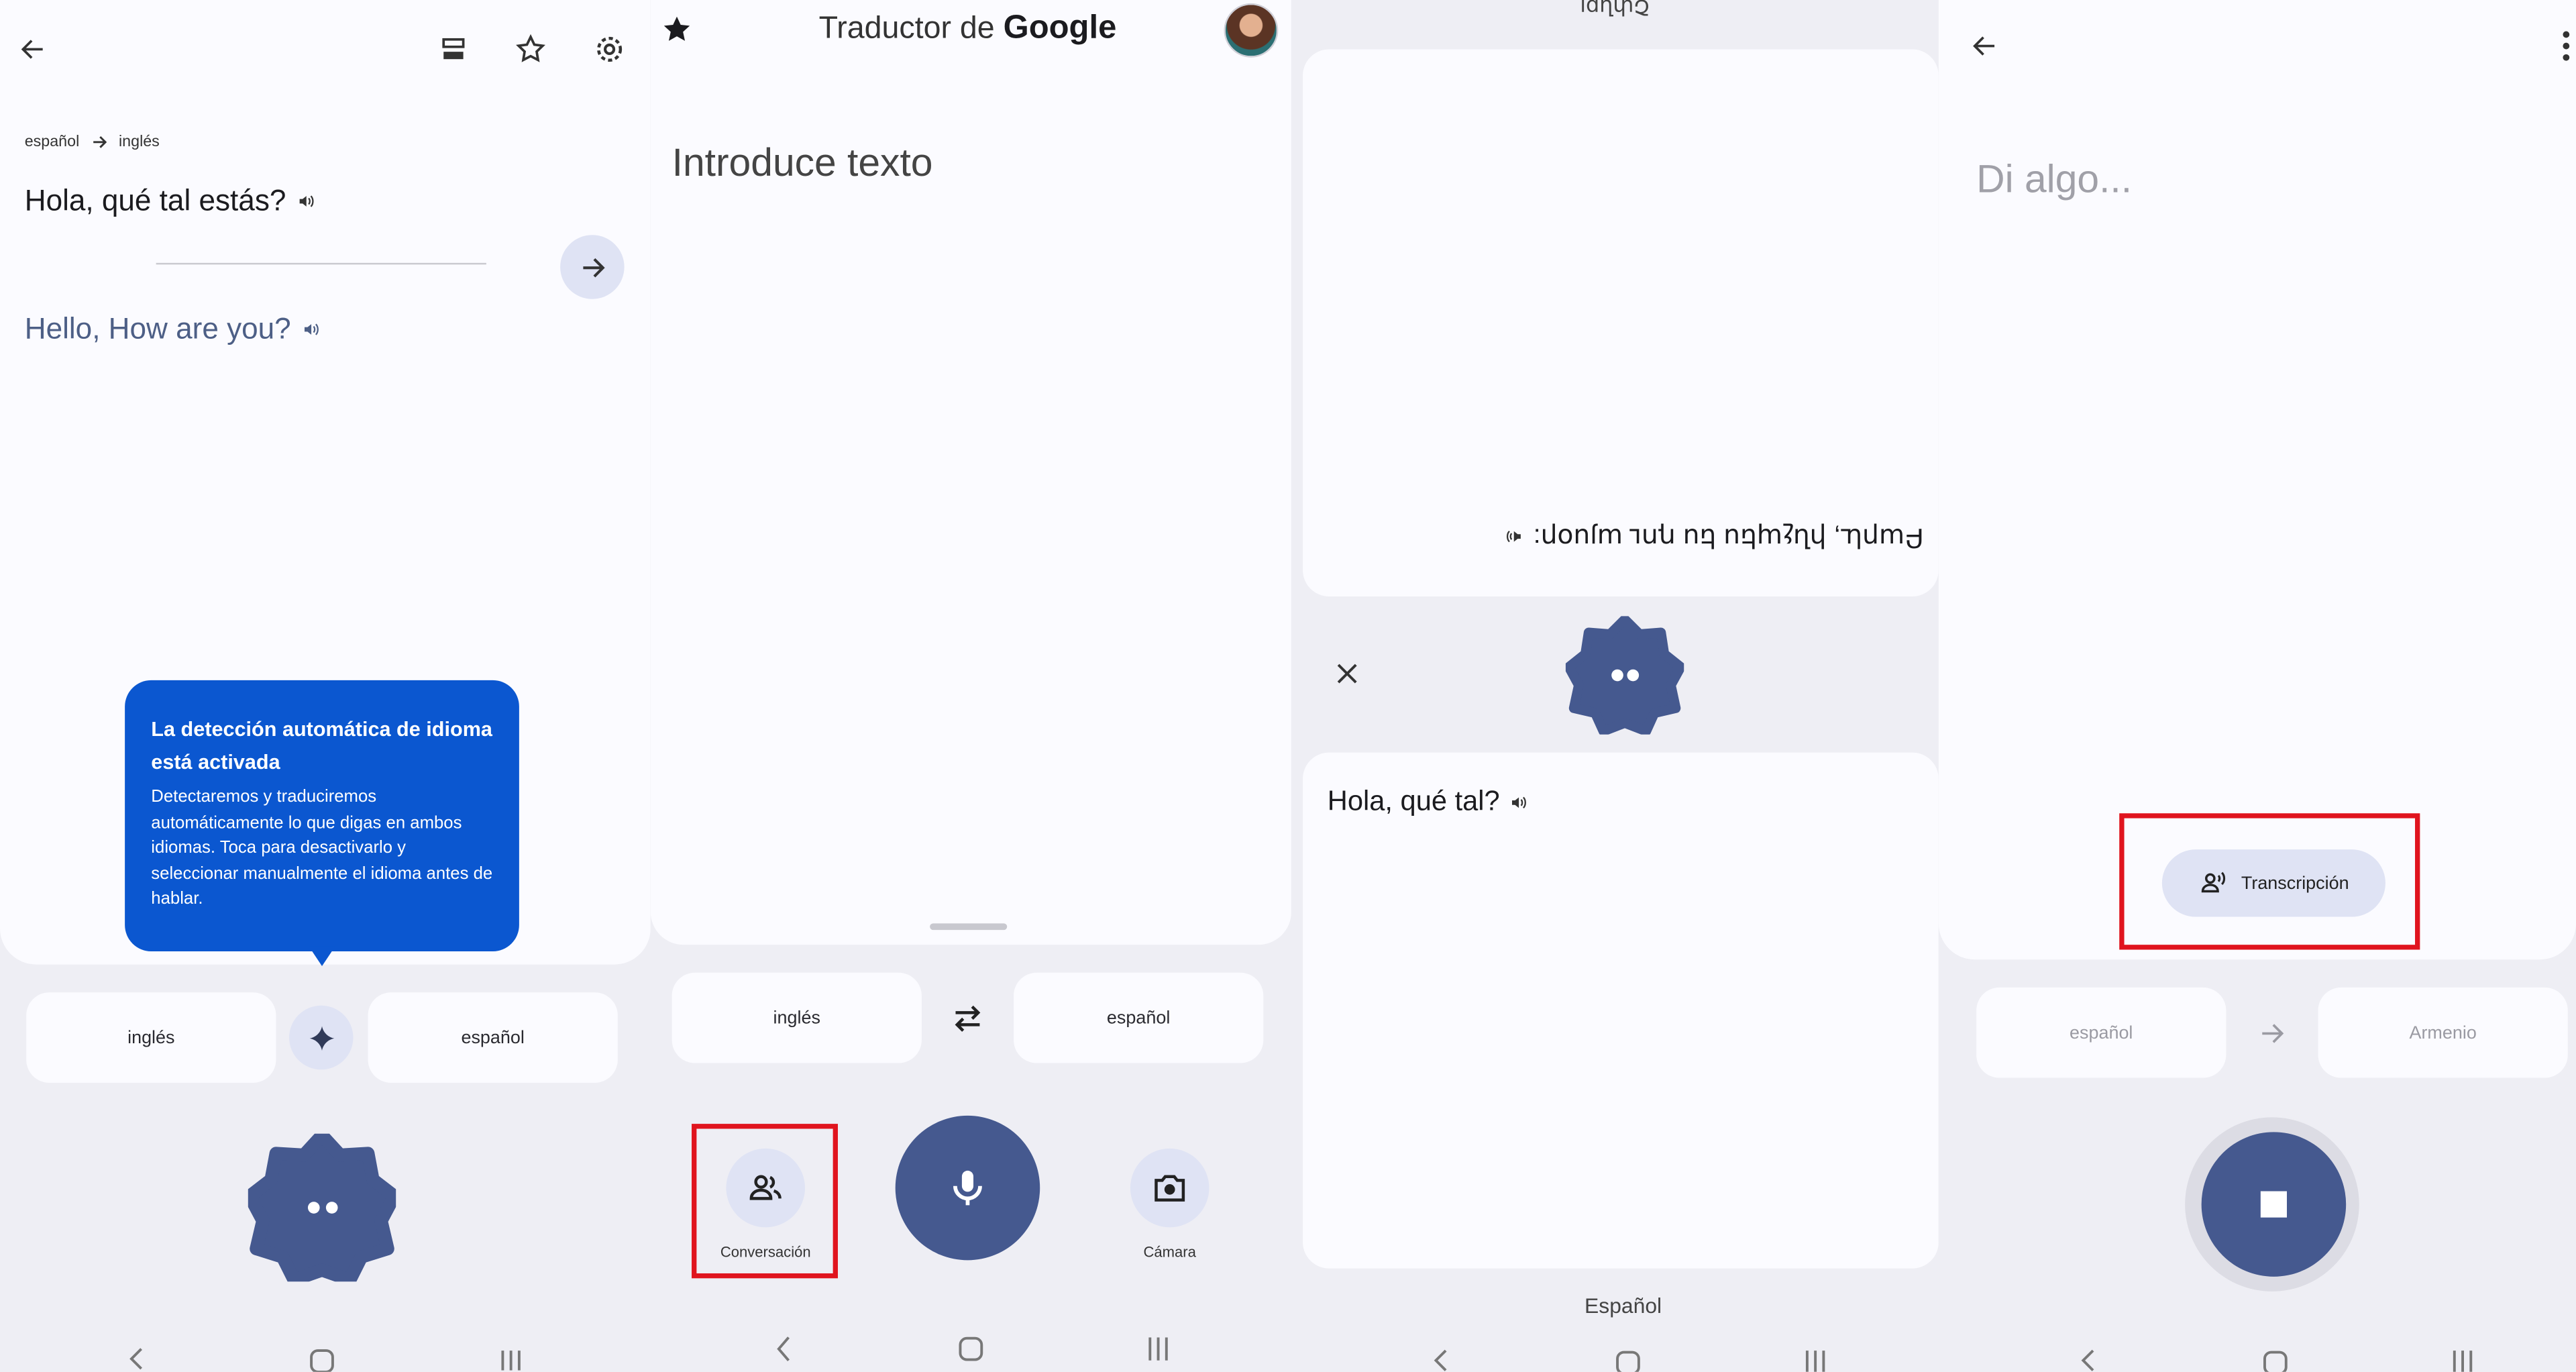  What do you see at coordinates (321, 1037) in the screenshot?
I see `sparkle-icon` at bounding box center [321, 1037].